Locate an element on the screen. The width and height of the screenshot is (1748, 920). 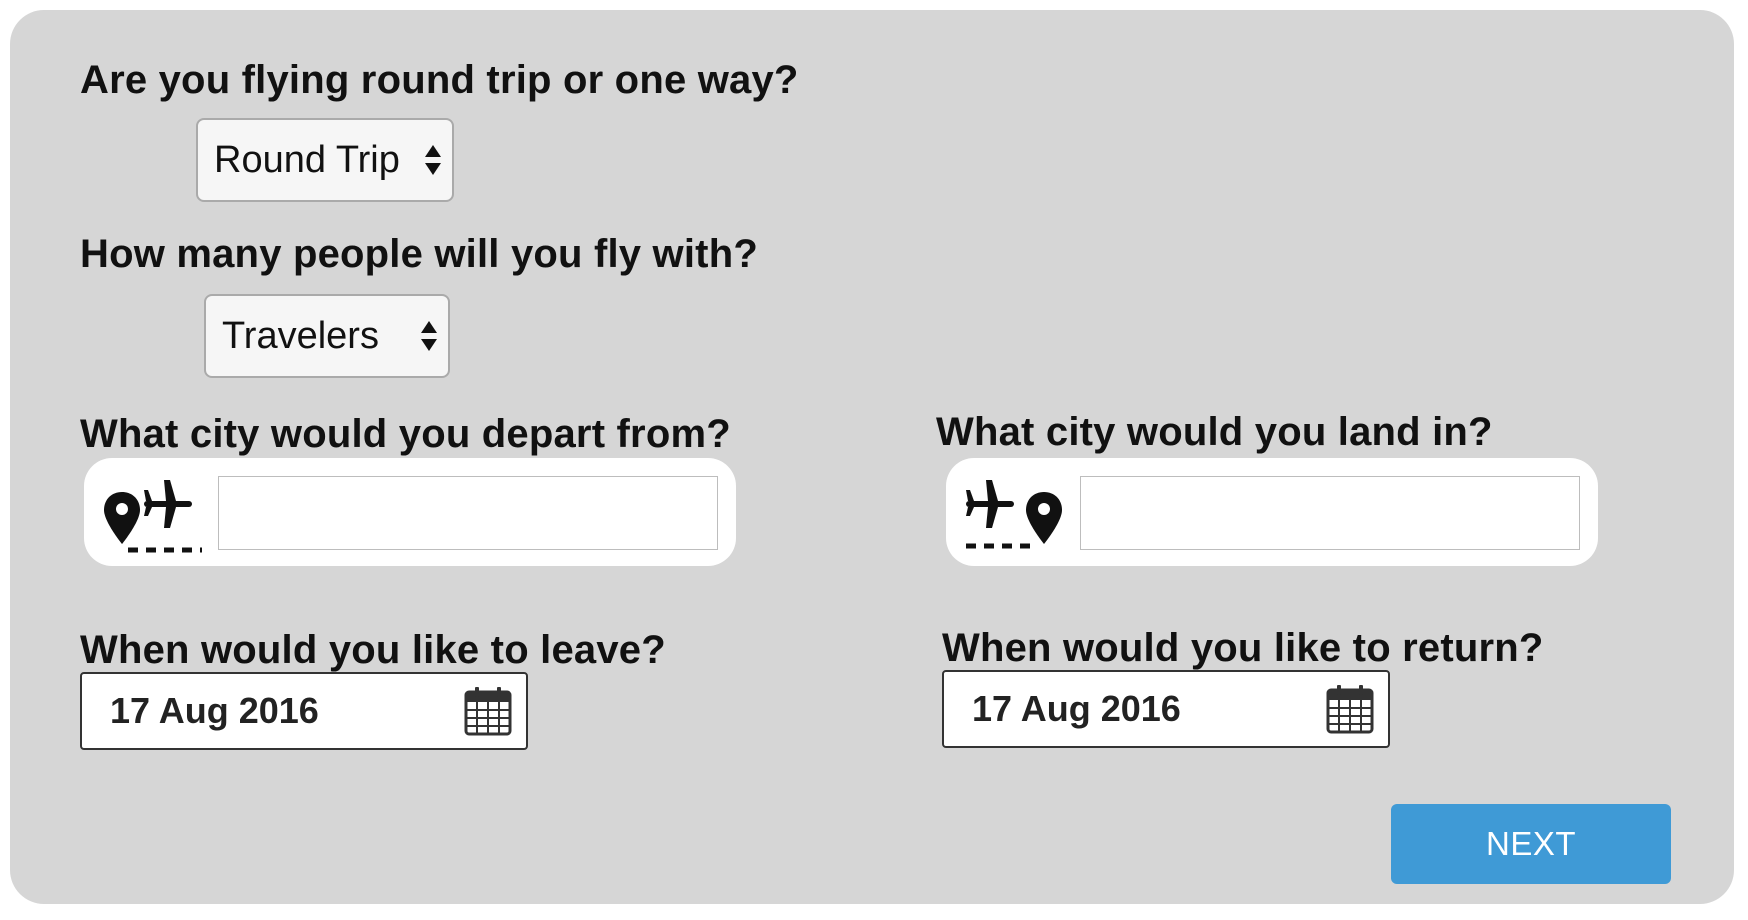
leave-date-field: 17 Aug 2016 is located at coordinates (304, 711).